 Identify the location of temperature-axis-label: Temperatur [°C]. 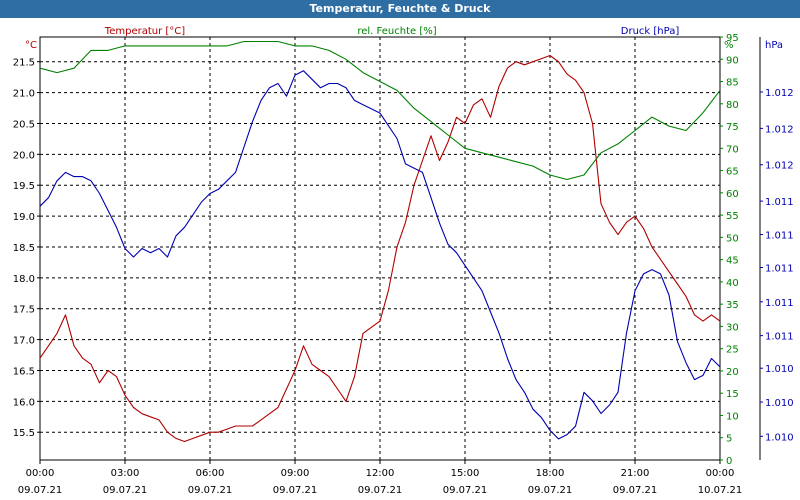
(144, 31).